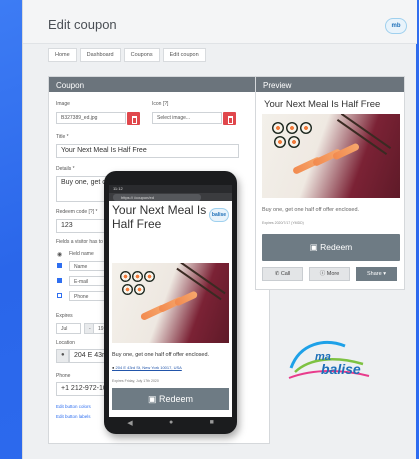  What do you see at coordinates (176, 399) in the screenshot?
I see `phone-redeem-label: Redeem` at bounding box center [176, 399].